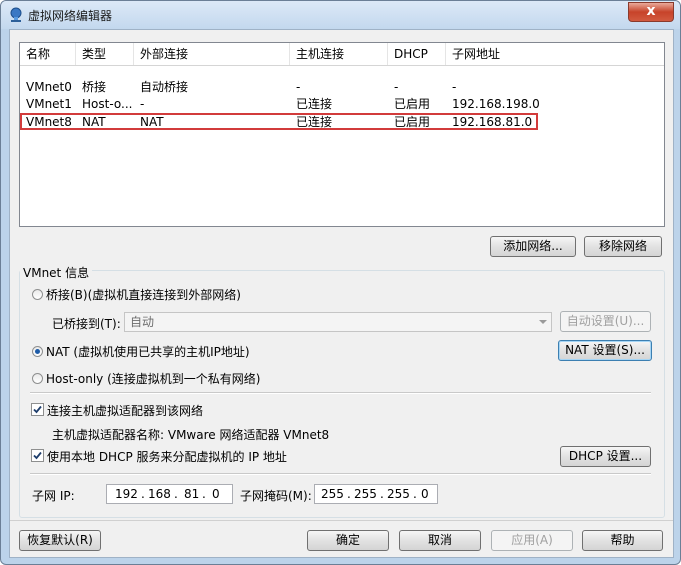  What do you see at coordinates (454, 87) in the screenshot?
I see `cell-subnet: -` at bounding box center [454, 87].